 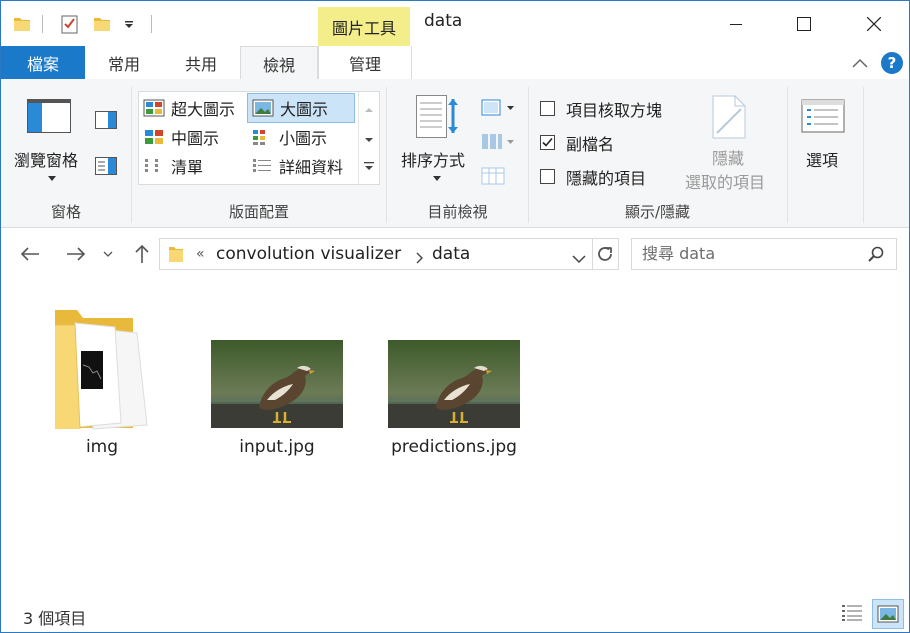 What do you see at coordinates (76, 254) in the screenshot?
I see `forward-button` at bounding box center [76, 254].